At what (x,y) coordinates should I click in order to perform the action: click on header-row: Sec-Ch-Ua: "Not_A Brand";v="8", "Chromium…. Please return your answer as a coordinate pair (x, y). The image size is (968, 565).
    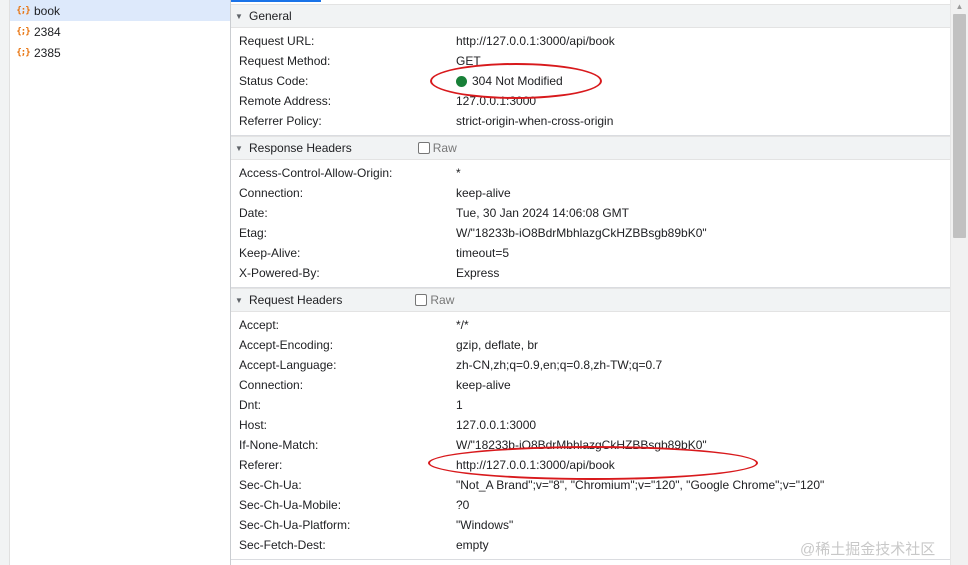
    Looking at the image, I should click on (590, 485).